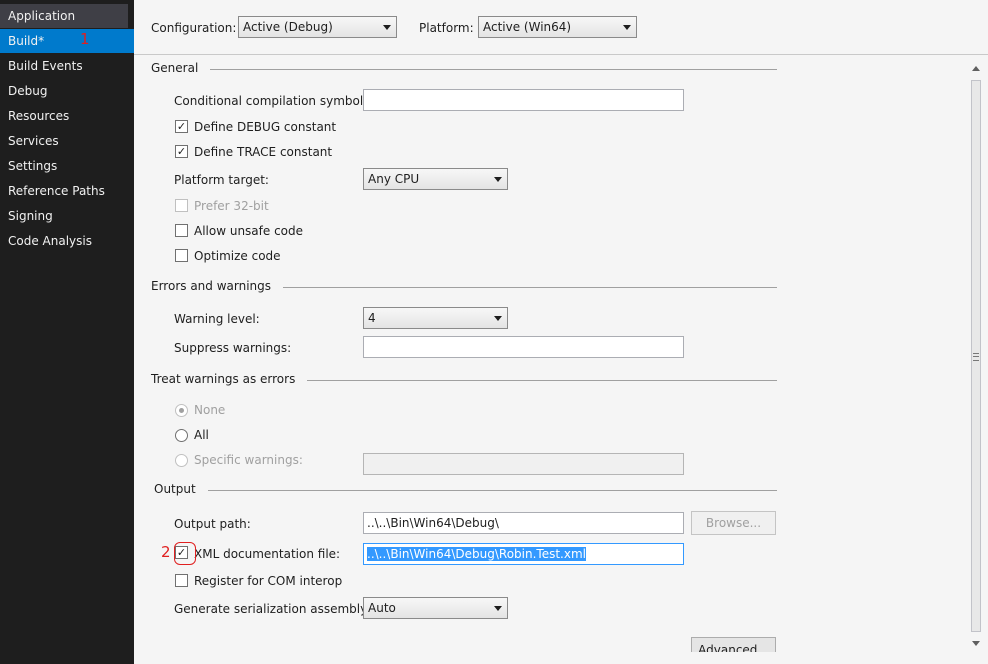 This screenshot has width=988, height=664. Describe the element at coordinates (181, 435) in the screenshot. I see `treat-all-radio` at that location.